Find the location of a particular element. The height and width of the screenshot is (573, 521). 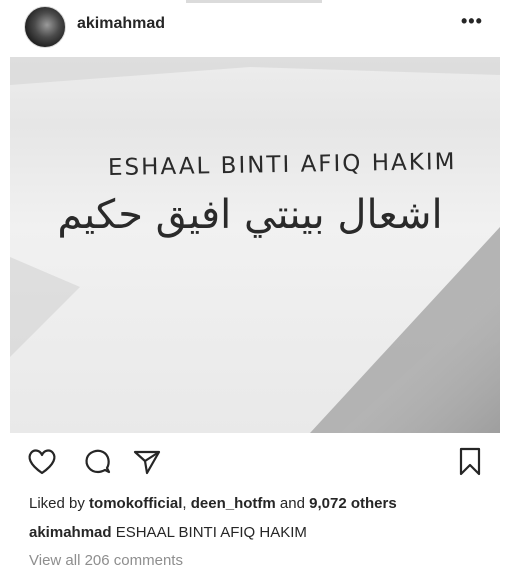

post-header: akimahmad ••• is located at coordinates (260, 26).